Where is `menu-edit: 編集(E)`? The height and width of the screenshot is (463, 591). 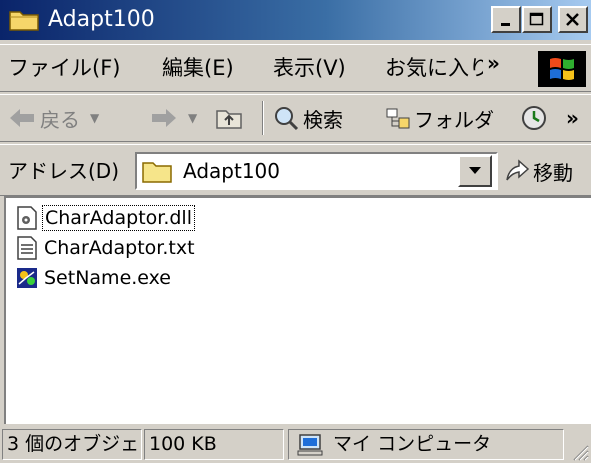 menu-edit: 編集(E) is located at coordinates (198, 68).